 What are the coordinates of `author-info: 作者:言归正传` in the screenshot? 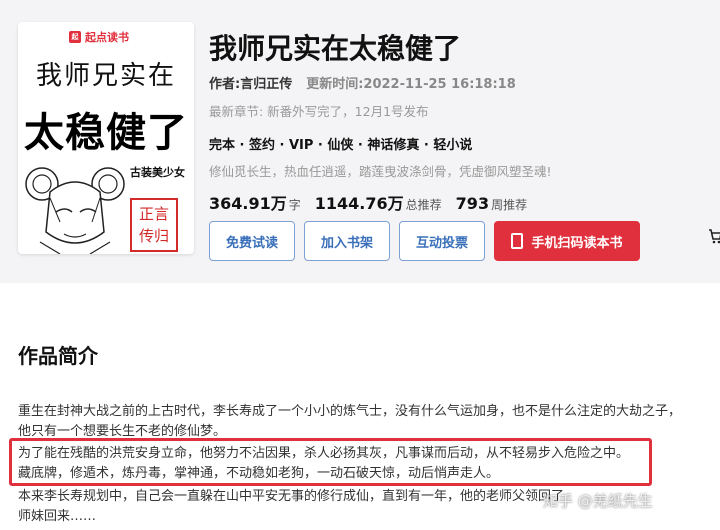 It's located at (250, 82).